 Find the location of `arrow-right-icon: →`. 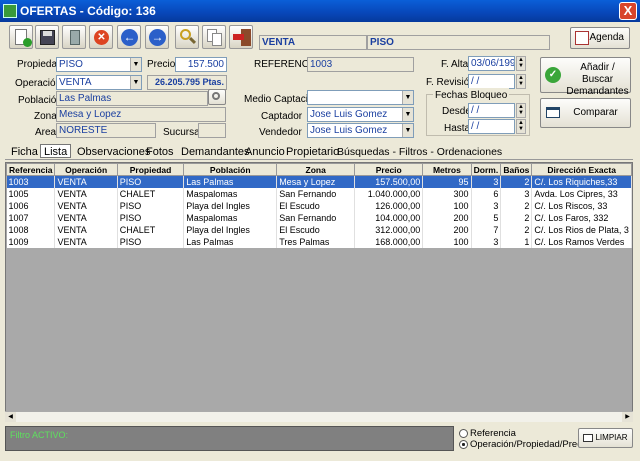

arrow-right-icon: → is located at coordinates (157, 37).